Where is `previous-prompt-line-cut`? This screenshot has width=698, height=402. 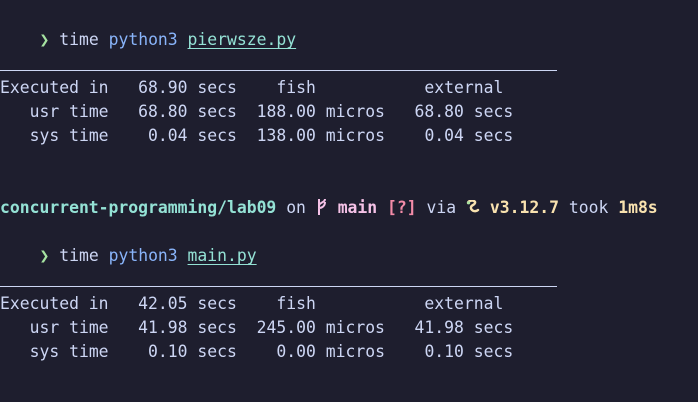
previous-prompt-line-cut is located at coordinates (349, 1).